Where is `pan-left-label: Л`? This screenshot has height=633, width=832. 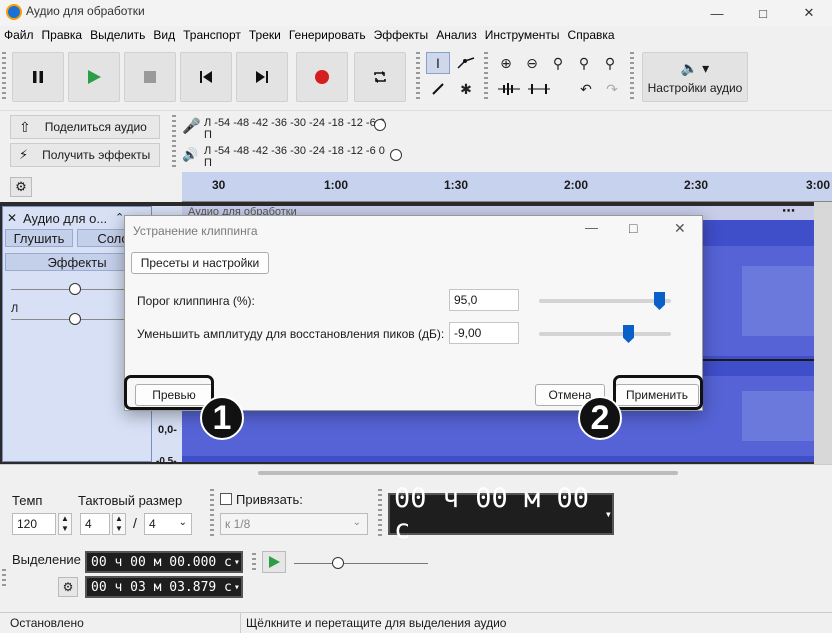 pan-left-label: Л is located at coordinates (15, 309).